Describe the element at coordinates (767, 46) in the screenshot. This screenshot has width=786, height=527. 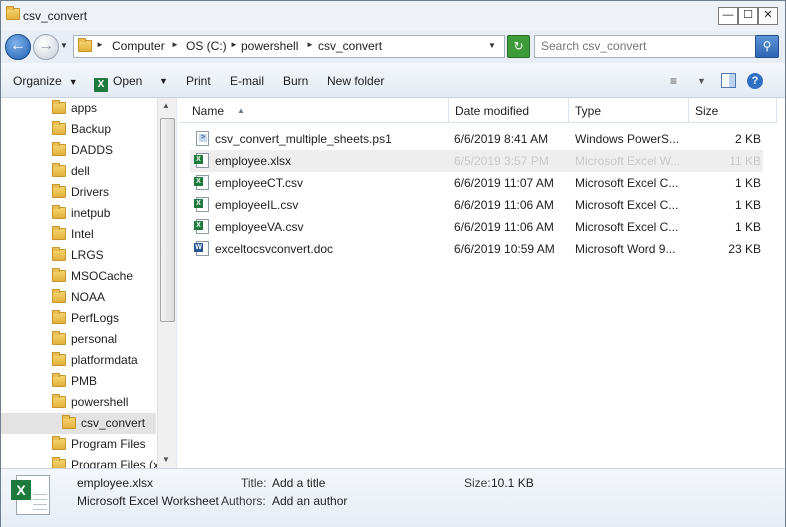
I see `search-icon: ⚲` at that location.